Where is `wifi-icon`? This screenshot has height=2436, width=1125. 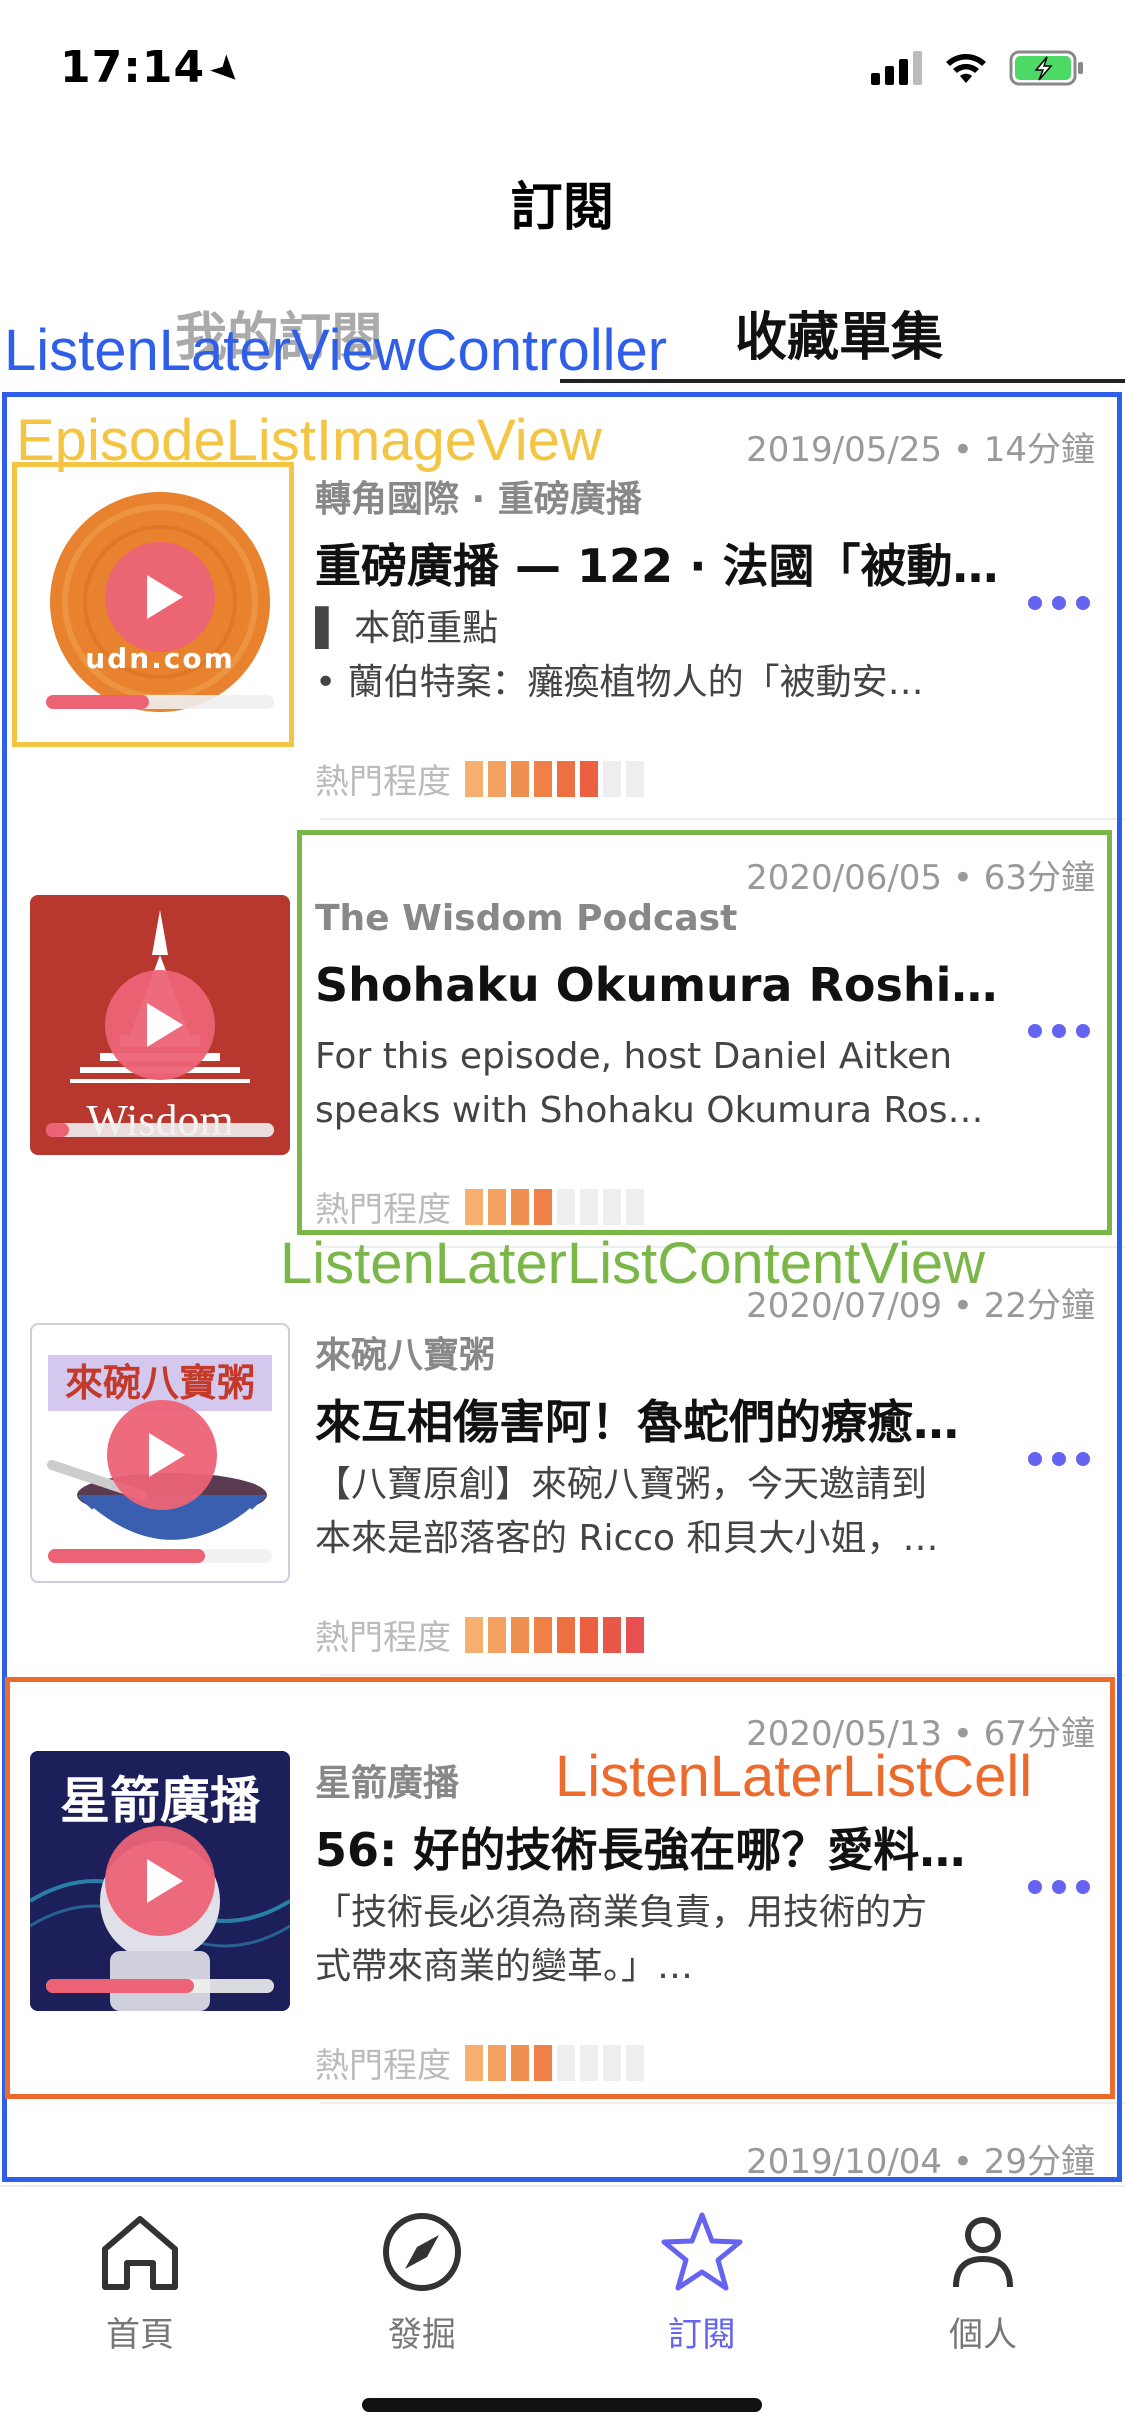
wifi-icon is located at coordinates (966, 68).